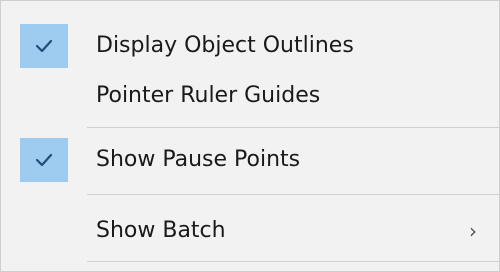  What do you see at coordinates (198, 159) in the screenshot?
I see `menu-item-label: Show Pause Points` at bounding box center [198, 159].